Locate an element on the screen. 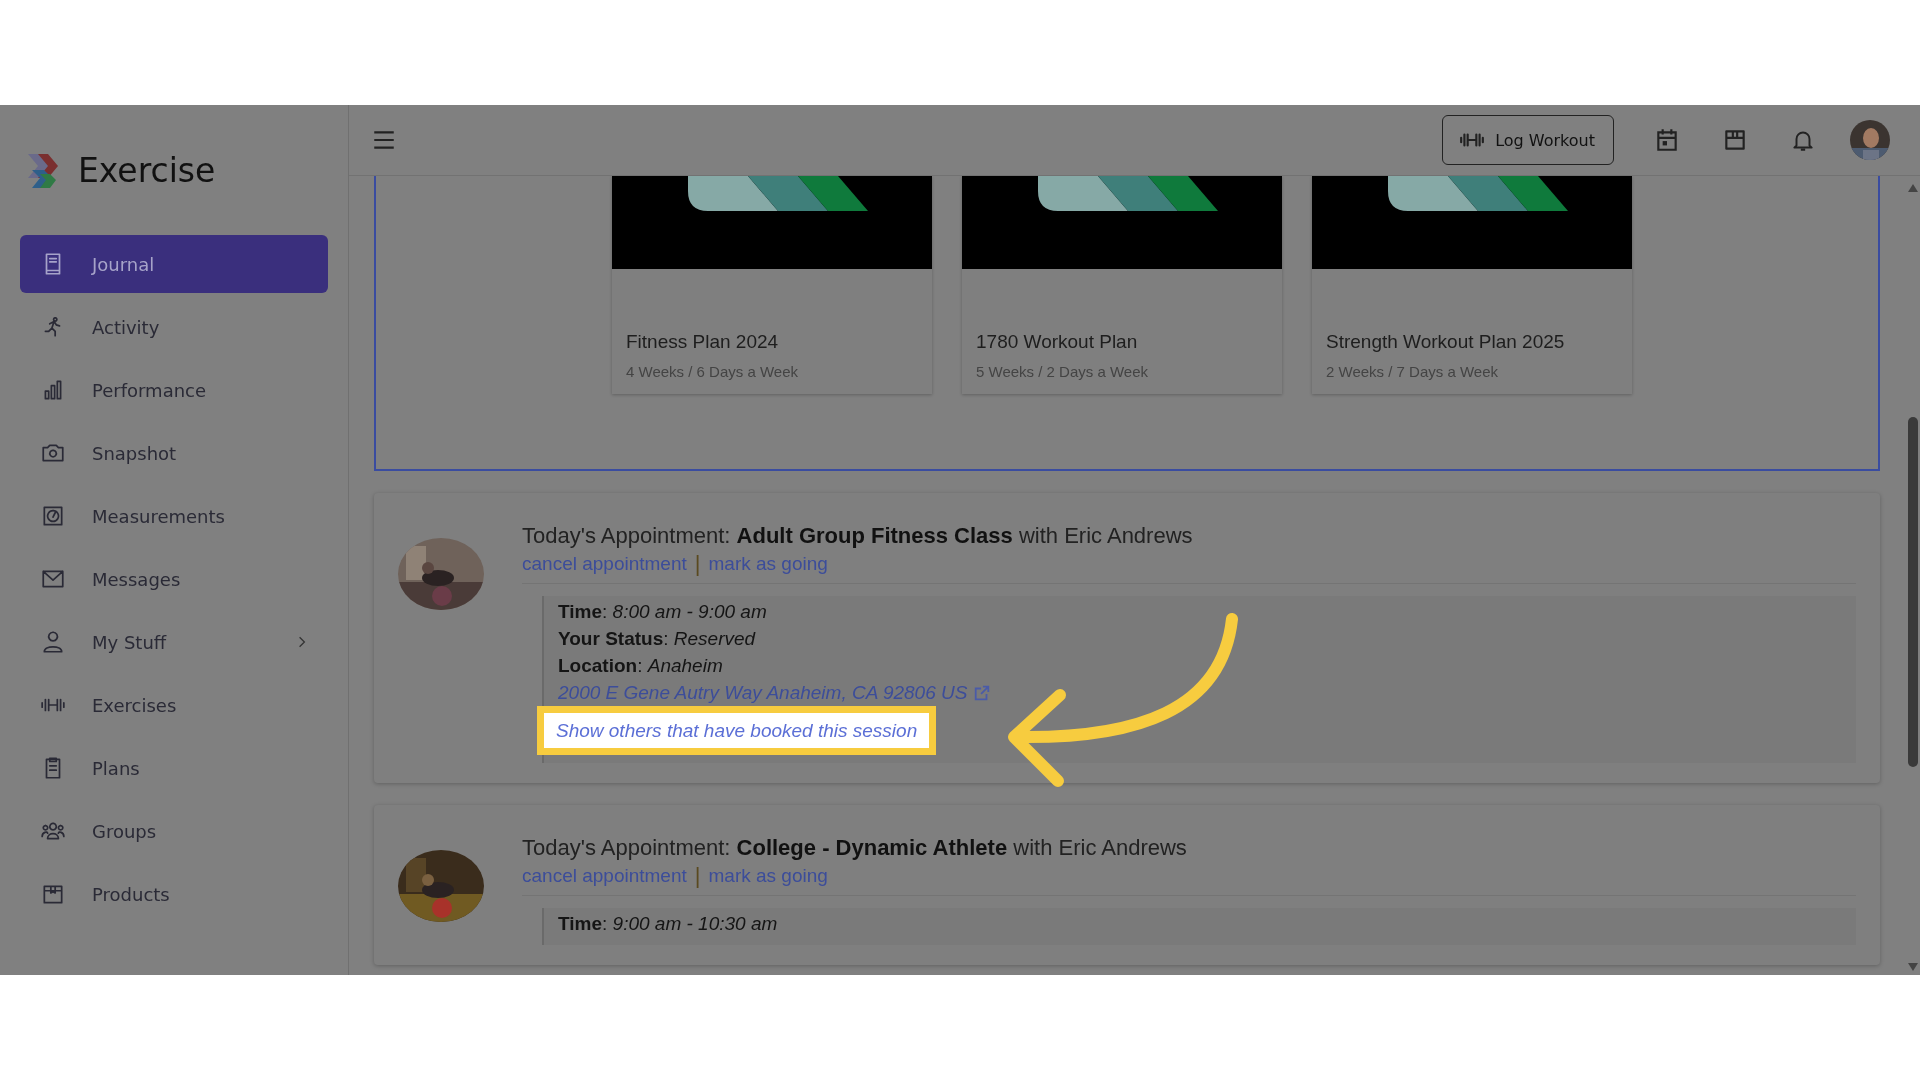 This screenshot has width=1920, height=1080. scroll-up-icon is located at coordinates (1912, 188).